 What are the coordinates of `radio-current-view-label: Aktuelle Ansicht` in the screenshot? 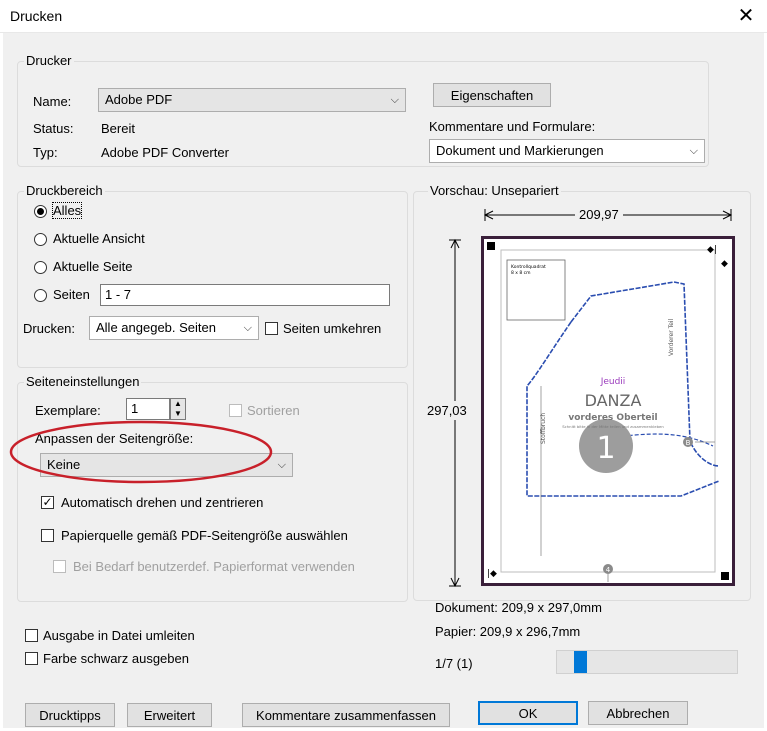 It's located at (99, 238).